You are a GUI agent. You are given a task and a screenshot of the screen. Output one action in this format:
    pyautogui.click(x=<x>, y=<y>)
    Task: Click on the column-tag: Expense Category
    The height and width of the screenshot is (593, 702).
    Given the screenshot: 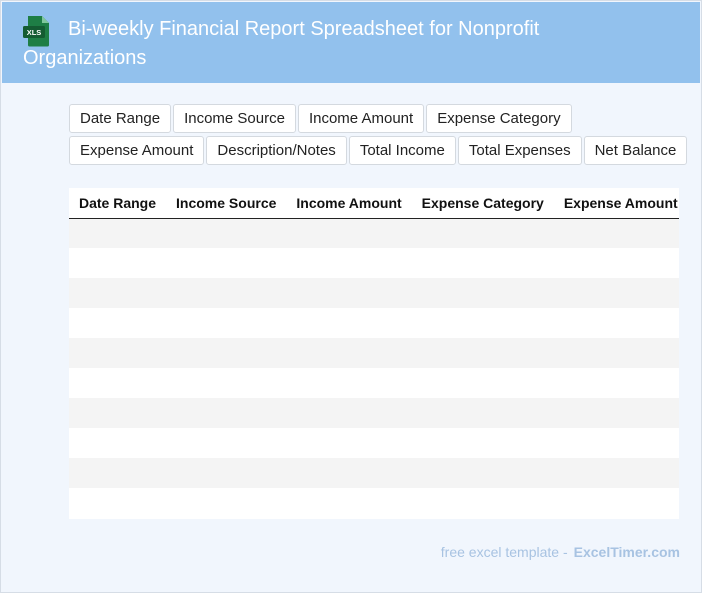 What is the action you would take?
    pyautogui.click(x=499, y=118)
    